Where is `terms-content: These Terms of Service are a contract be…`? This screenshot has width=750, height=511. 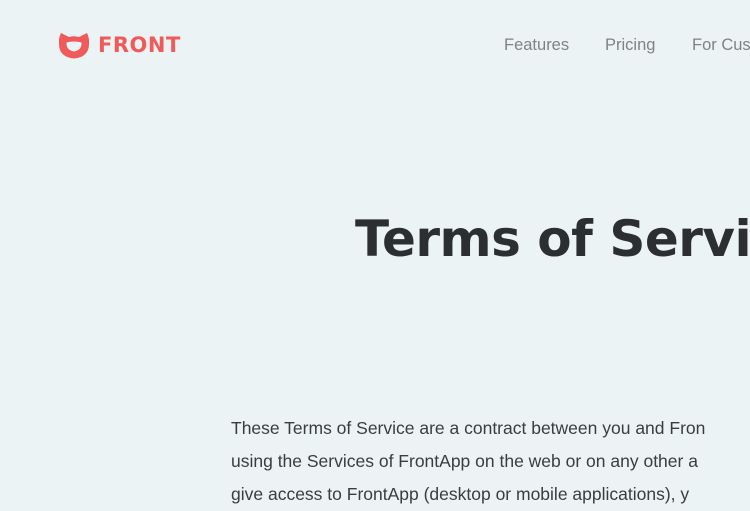 terms-content: These Terms of Service are a contract be… is located at coordinates (490, 461).